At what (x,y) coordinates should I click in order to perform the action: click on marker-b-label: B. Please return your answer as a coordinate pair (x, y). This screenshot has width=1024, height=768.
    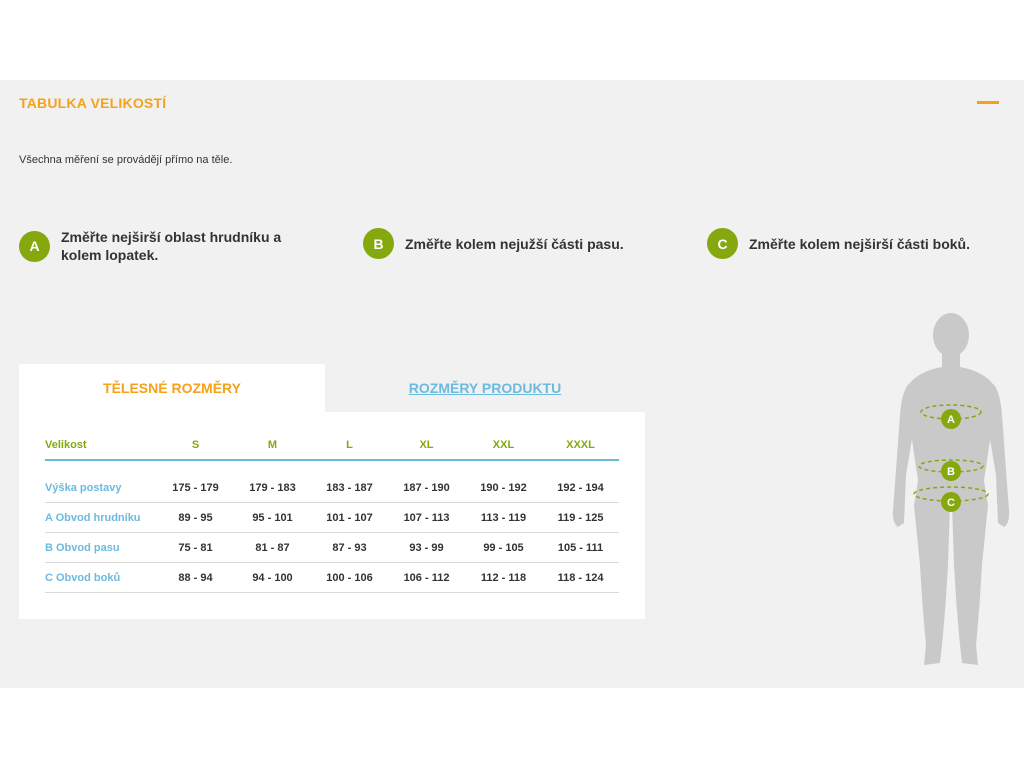
    Looking at the image, I should click on (951, 472).